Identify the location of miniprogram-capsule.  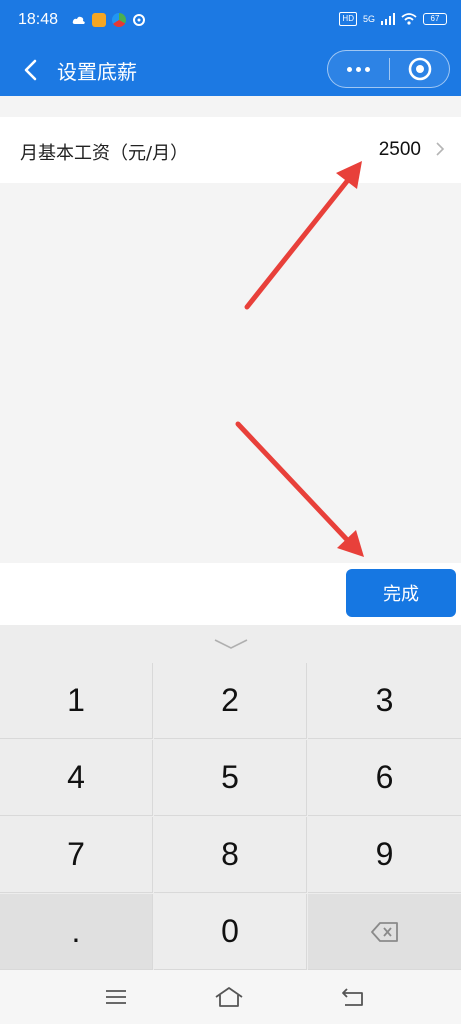
(388, 69).